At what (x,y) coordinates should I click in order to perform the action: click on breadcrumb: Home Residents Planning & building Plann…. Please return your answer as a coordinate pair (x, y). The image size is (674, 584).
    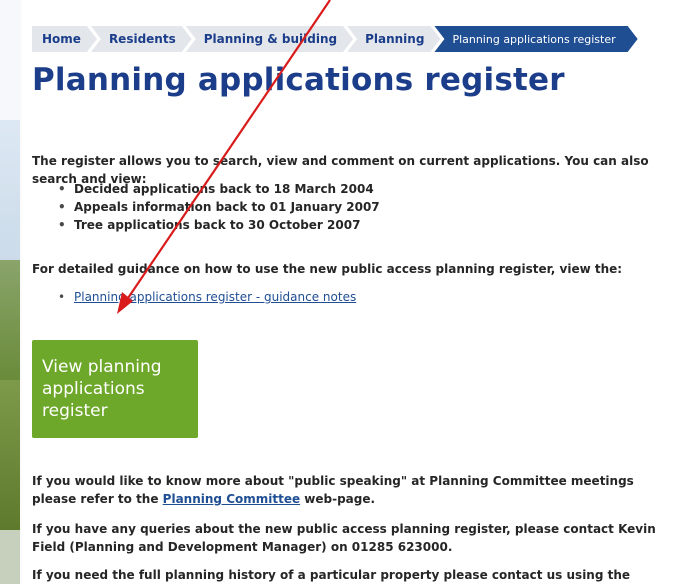
    Looking at the image, I should click on (335, 39).